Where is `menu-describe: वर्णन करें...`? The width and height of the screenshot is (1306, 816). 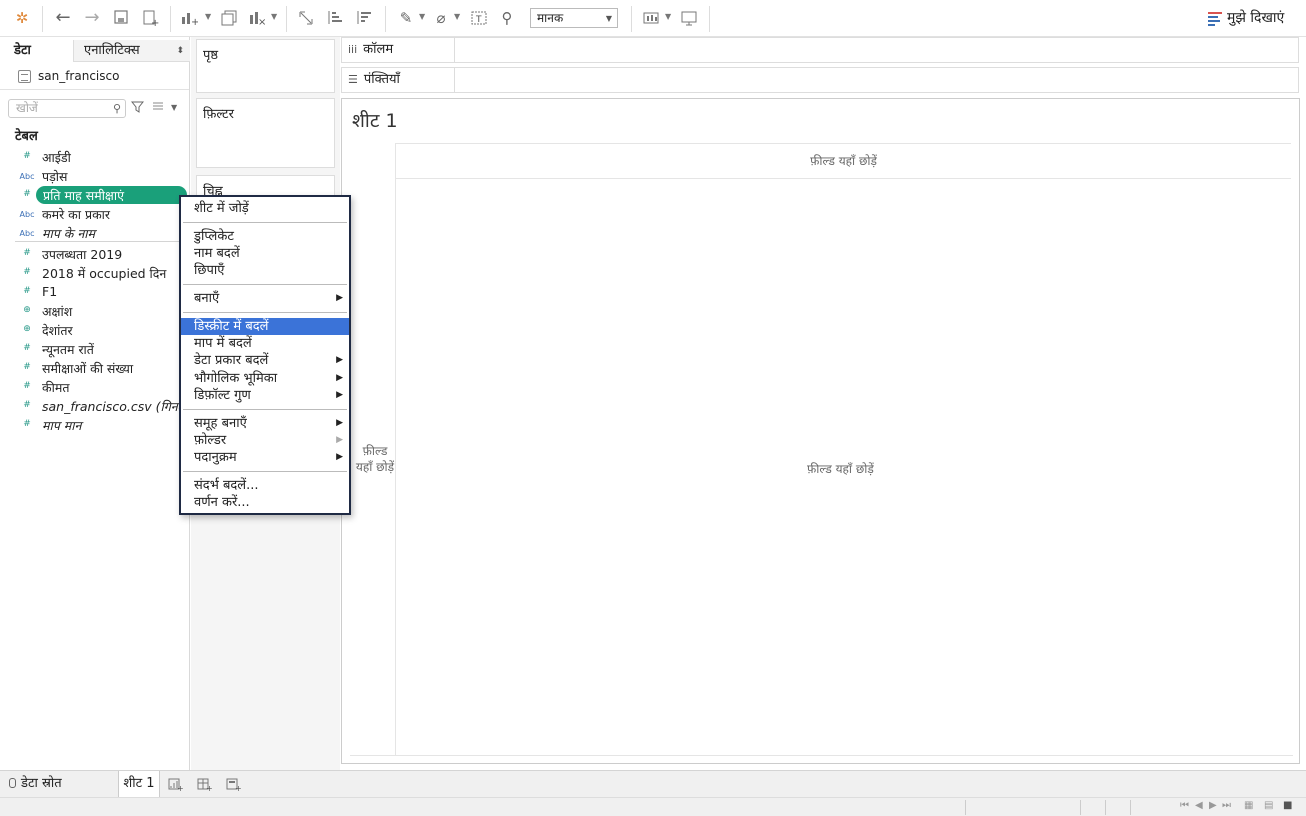
menu-describe: वर्णन करें... is located at coordinates (265, 502).